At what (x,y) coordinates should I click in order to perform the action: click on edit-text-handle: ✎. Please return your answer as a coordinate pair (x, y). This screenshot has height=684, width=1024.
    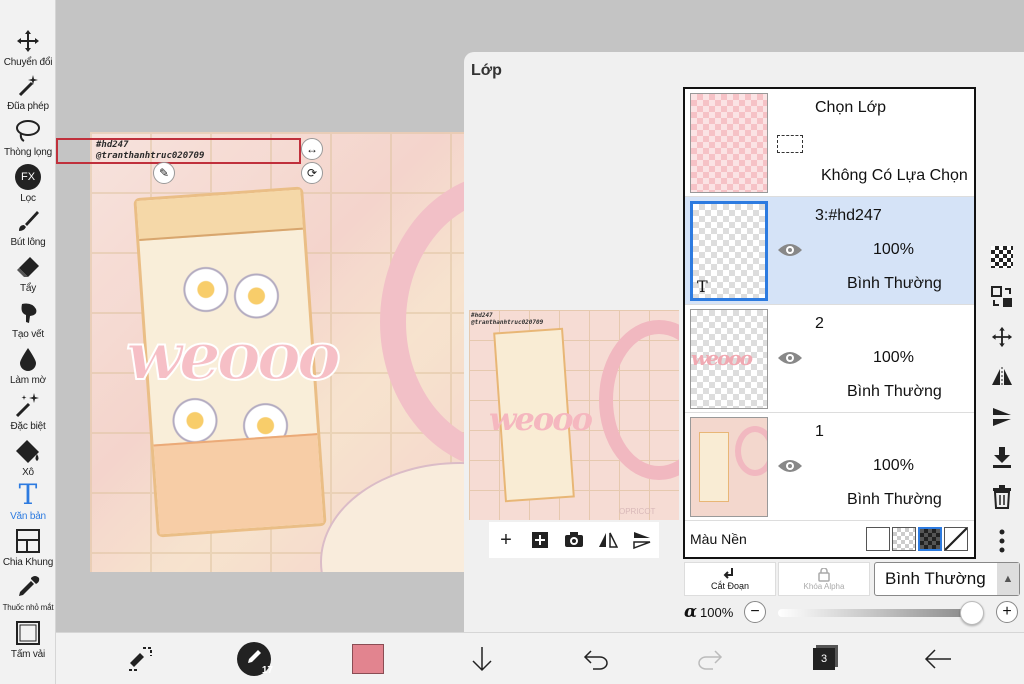
    Looking at the image, I should click on (164, 173).